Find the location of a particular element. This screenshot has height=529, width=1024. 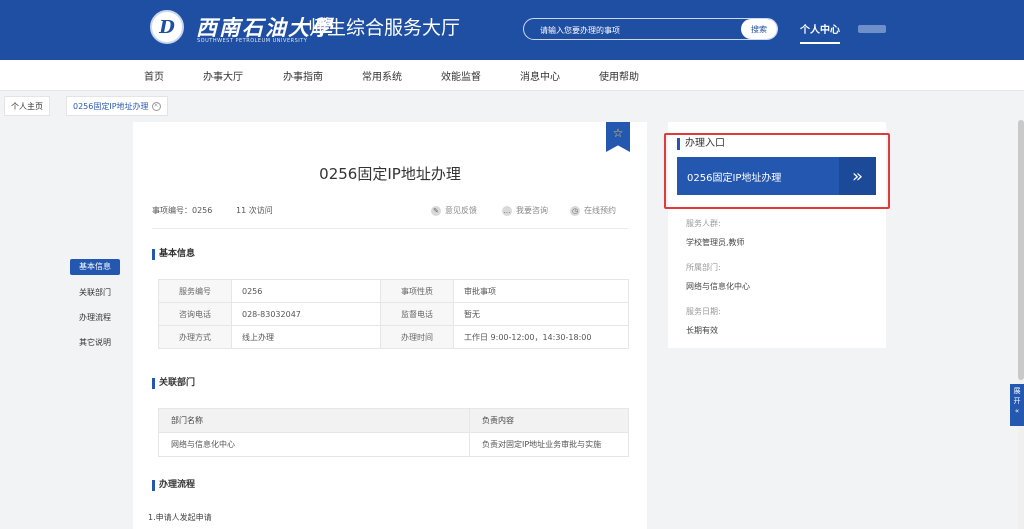

table-header-row: 部门名称 负责内容 is located at coordinates (393, 420).